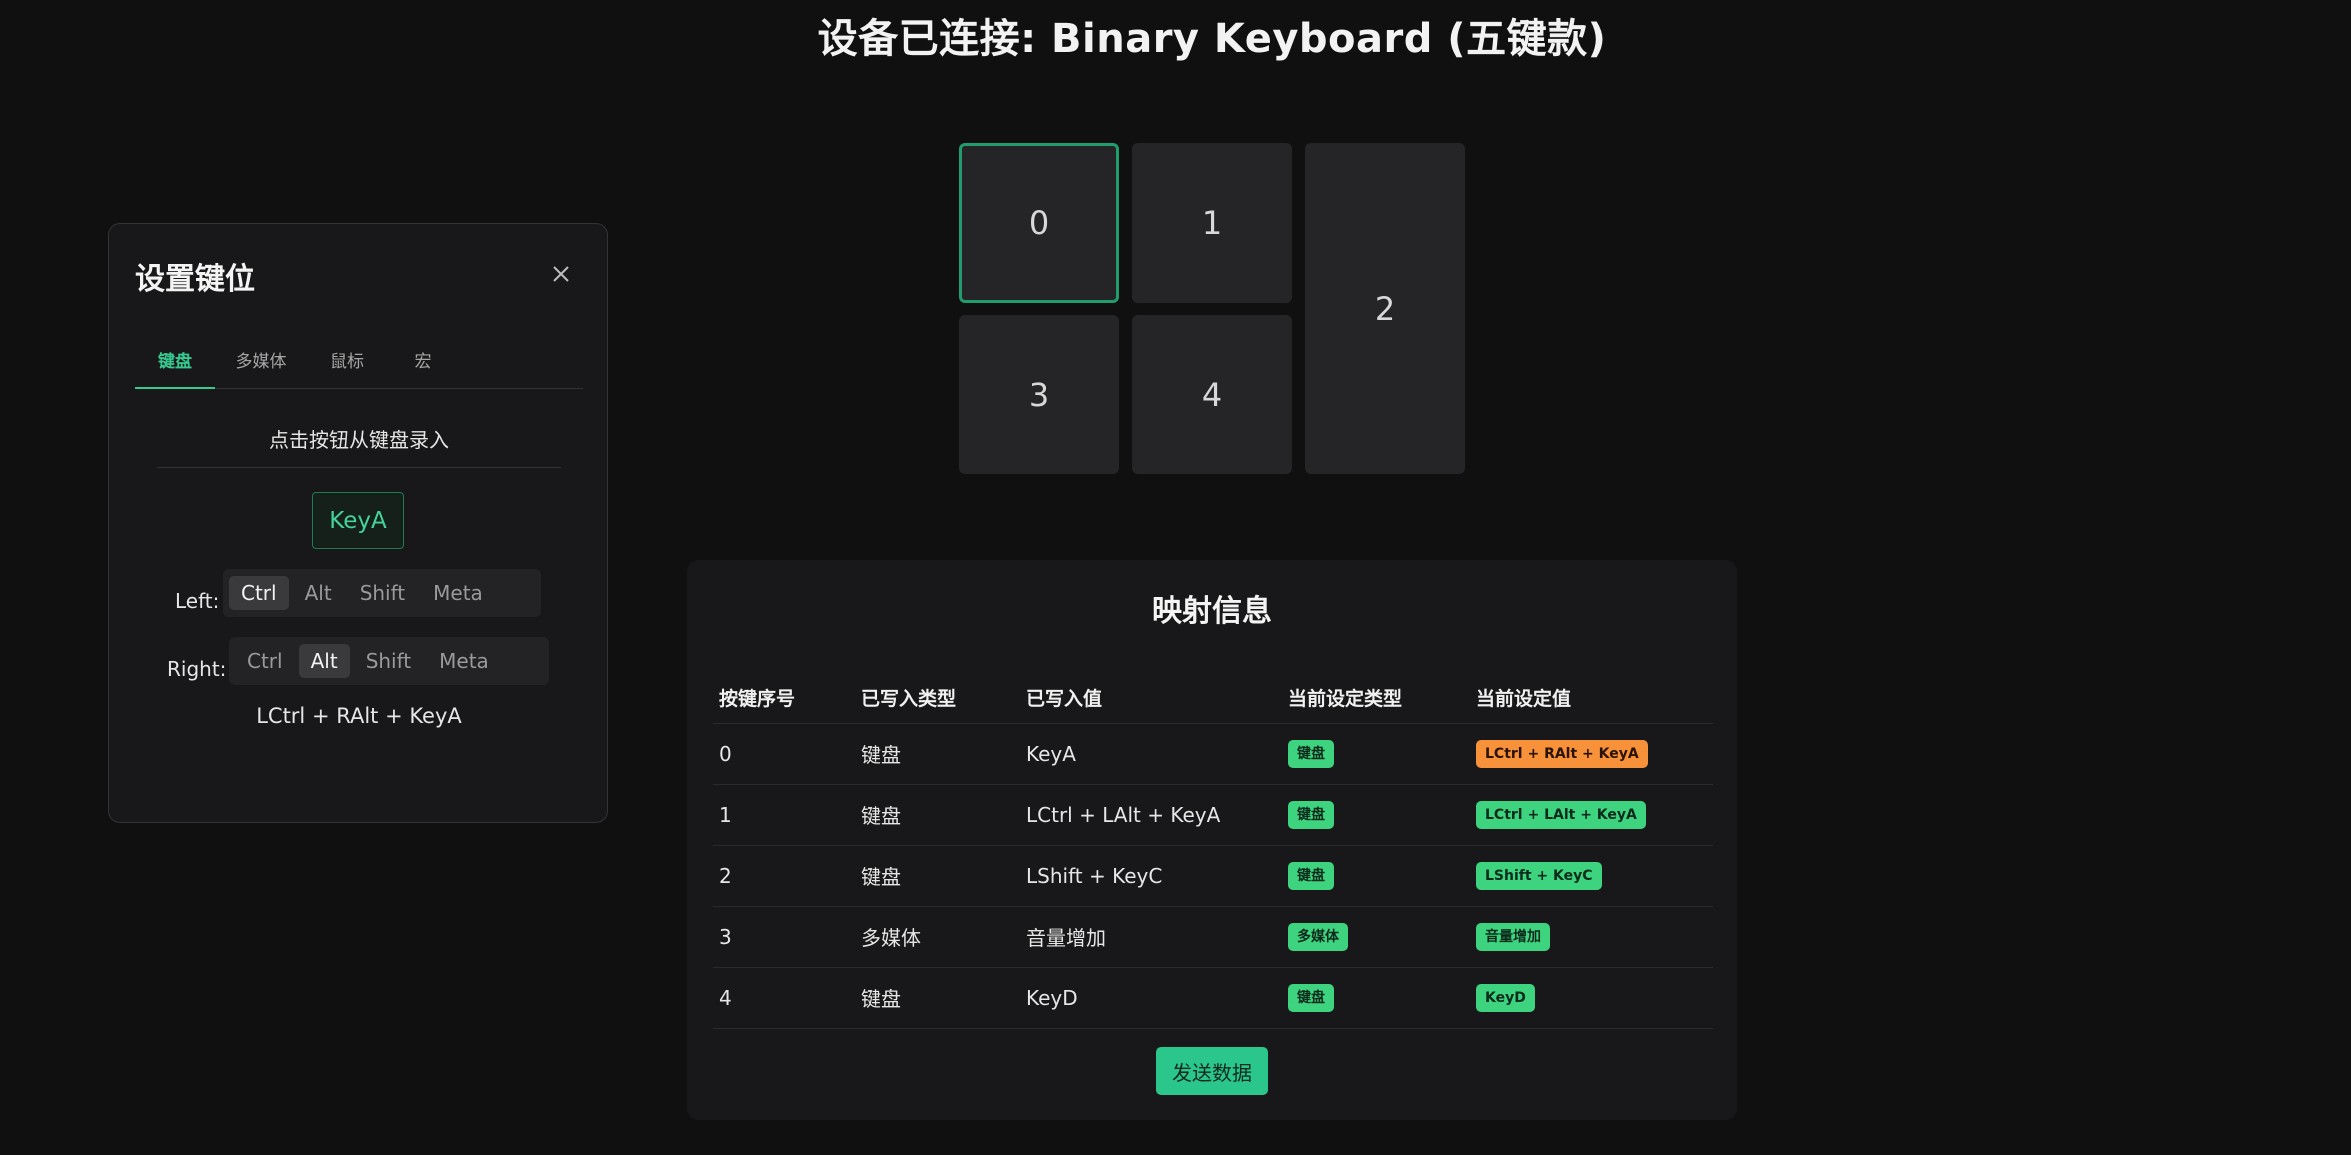 Image resolution: width=2351 pixels, height=1155 pixels. I want to click on key-3: 3, so click(1039, 394).